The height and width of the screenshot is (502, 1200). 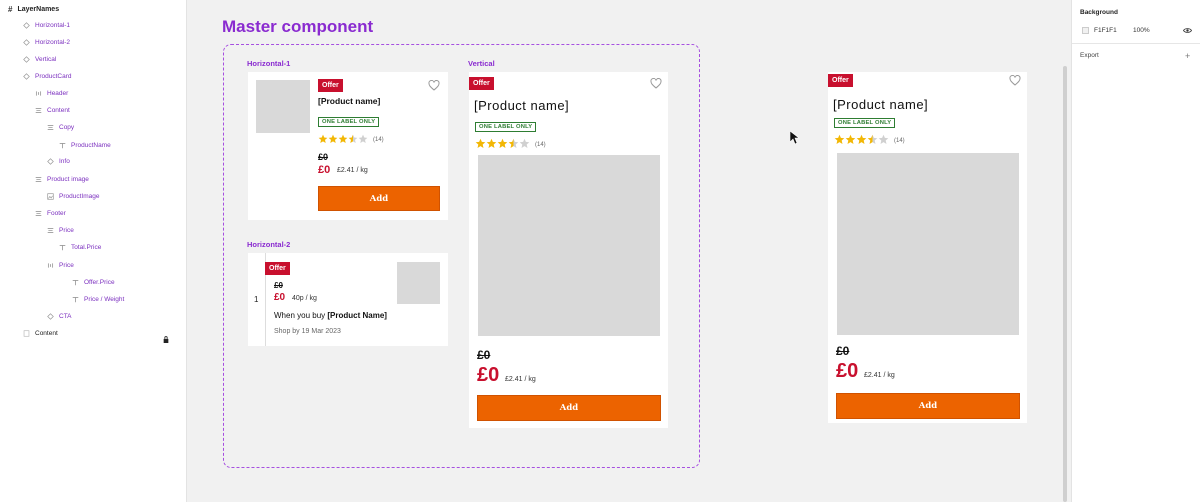 What do you see at coordinates (38, 93) in the screenshot?
I see `auto-layout-horizontal-icon` at bounding box center [38, 93].